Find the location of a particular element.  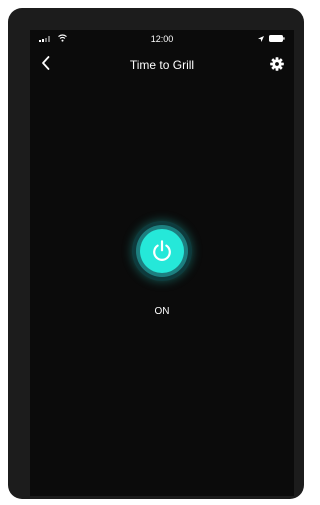

status-time: 12:00 is located at coordinates (162, 39).